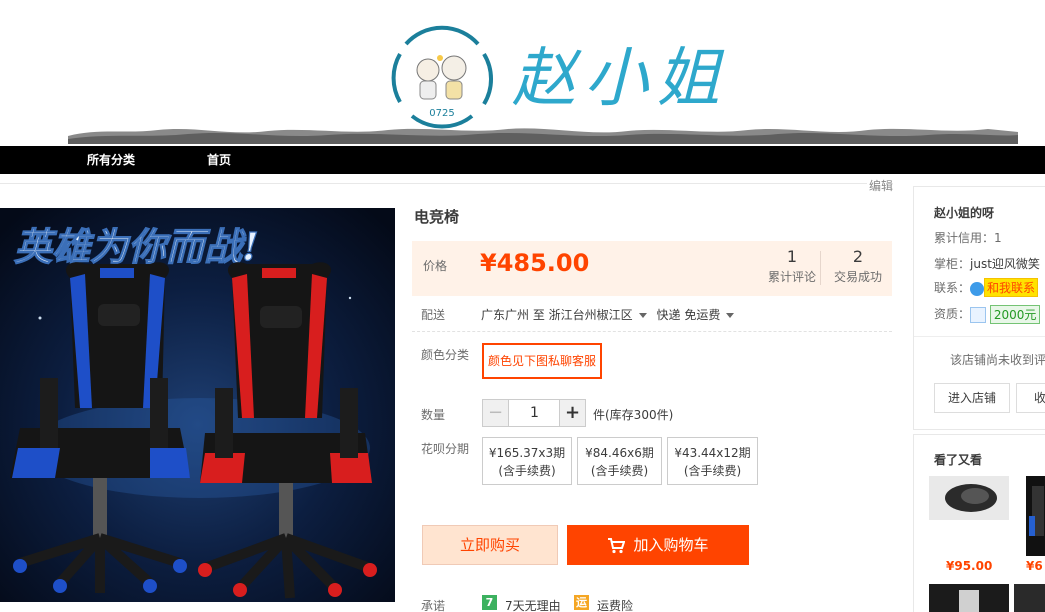 This screenshot has width=1045, height=612. Describe the element at coordinates (581, 602) in the screenshot. I see `freight-insurance-icon: 运` at that location.